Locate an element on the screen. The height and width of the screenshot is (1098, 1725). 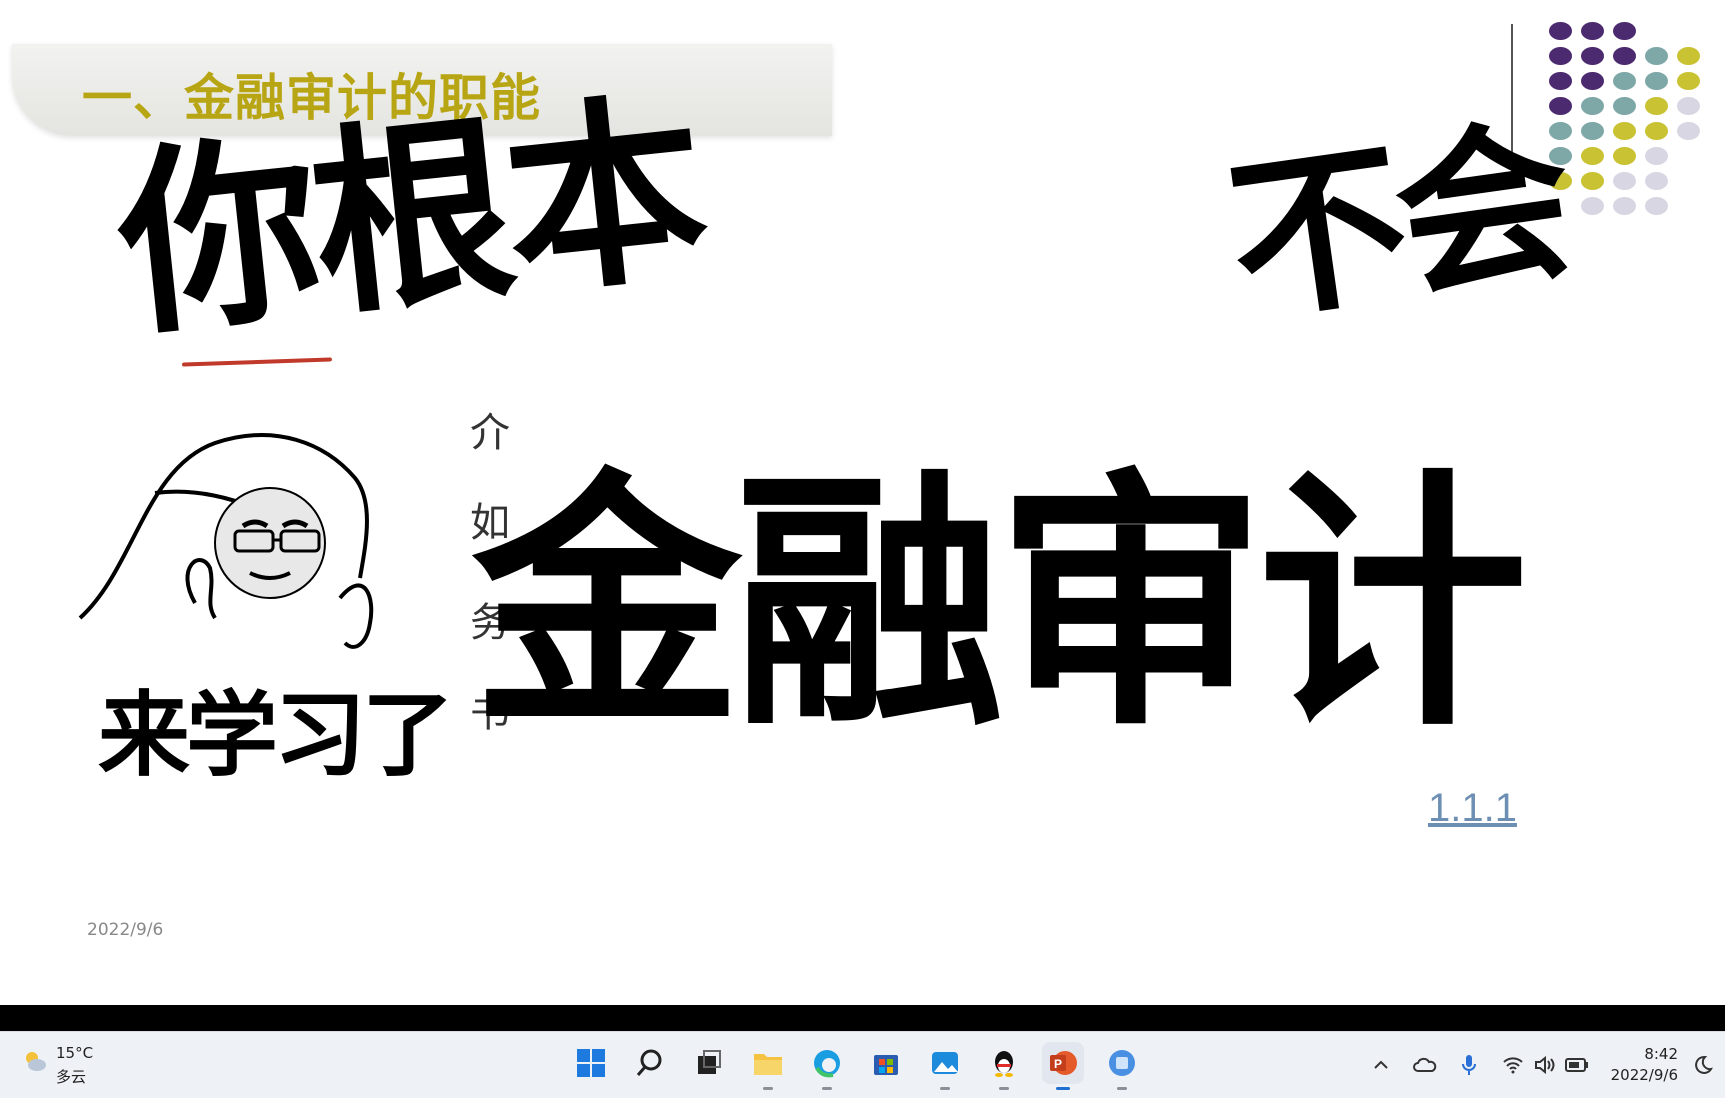
focus-assist-button is located at coordinates (1703, 1065).